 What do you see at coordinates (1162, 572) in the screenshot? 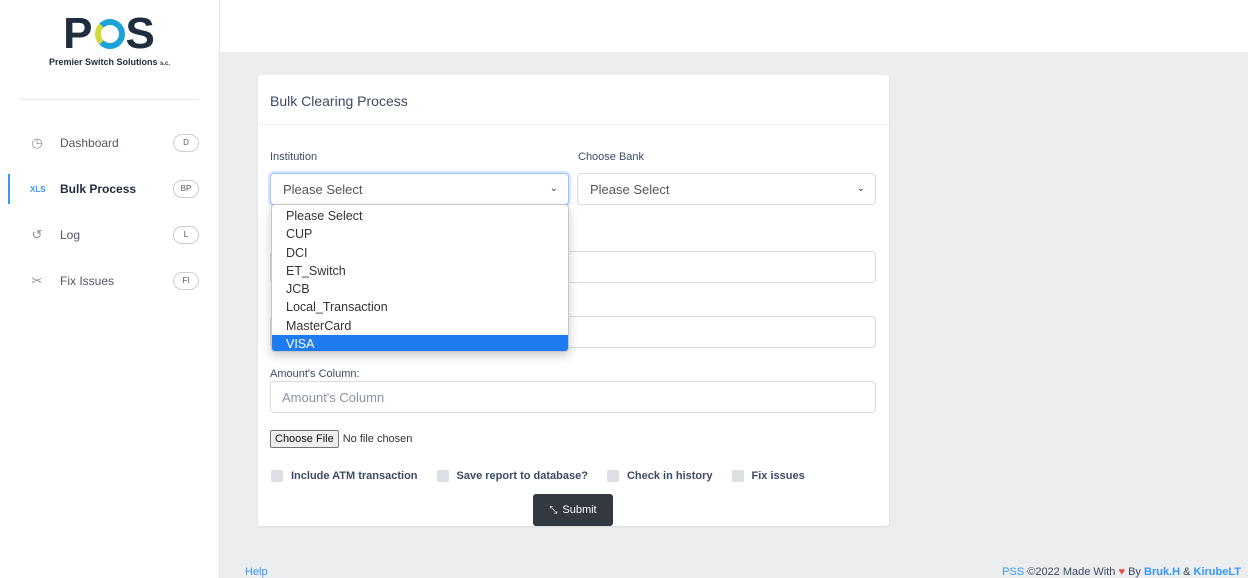
I see `author-link-bruk: Bruk.H` at bounding box center [1162, 572].